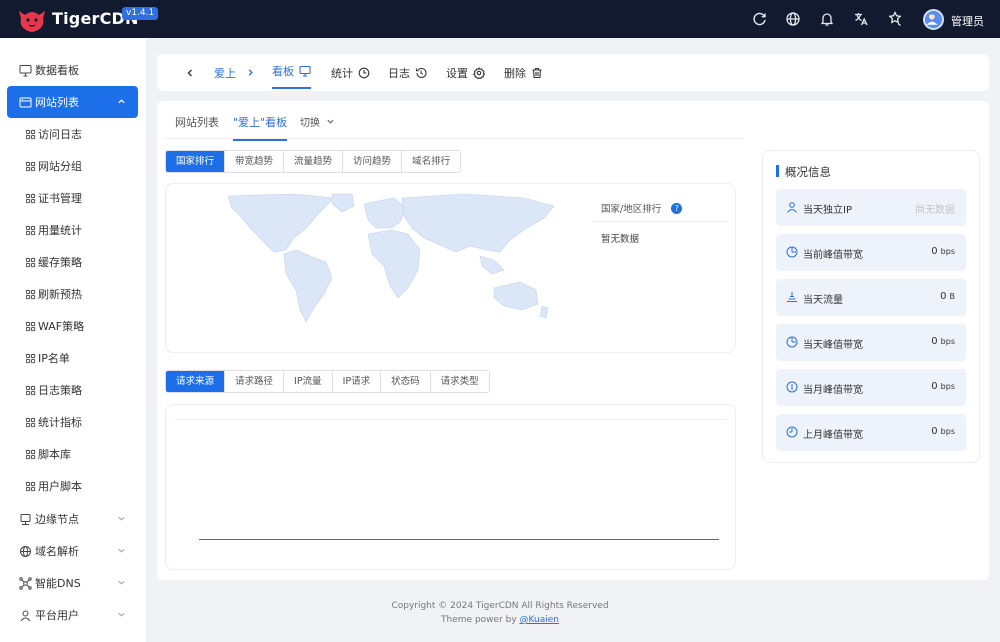 The width and height of the screenshot is (1000, 642). I want to click on sidebar-item-label: IP名单, so click(54, 358).